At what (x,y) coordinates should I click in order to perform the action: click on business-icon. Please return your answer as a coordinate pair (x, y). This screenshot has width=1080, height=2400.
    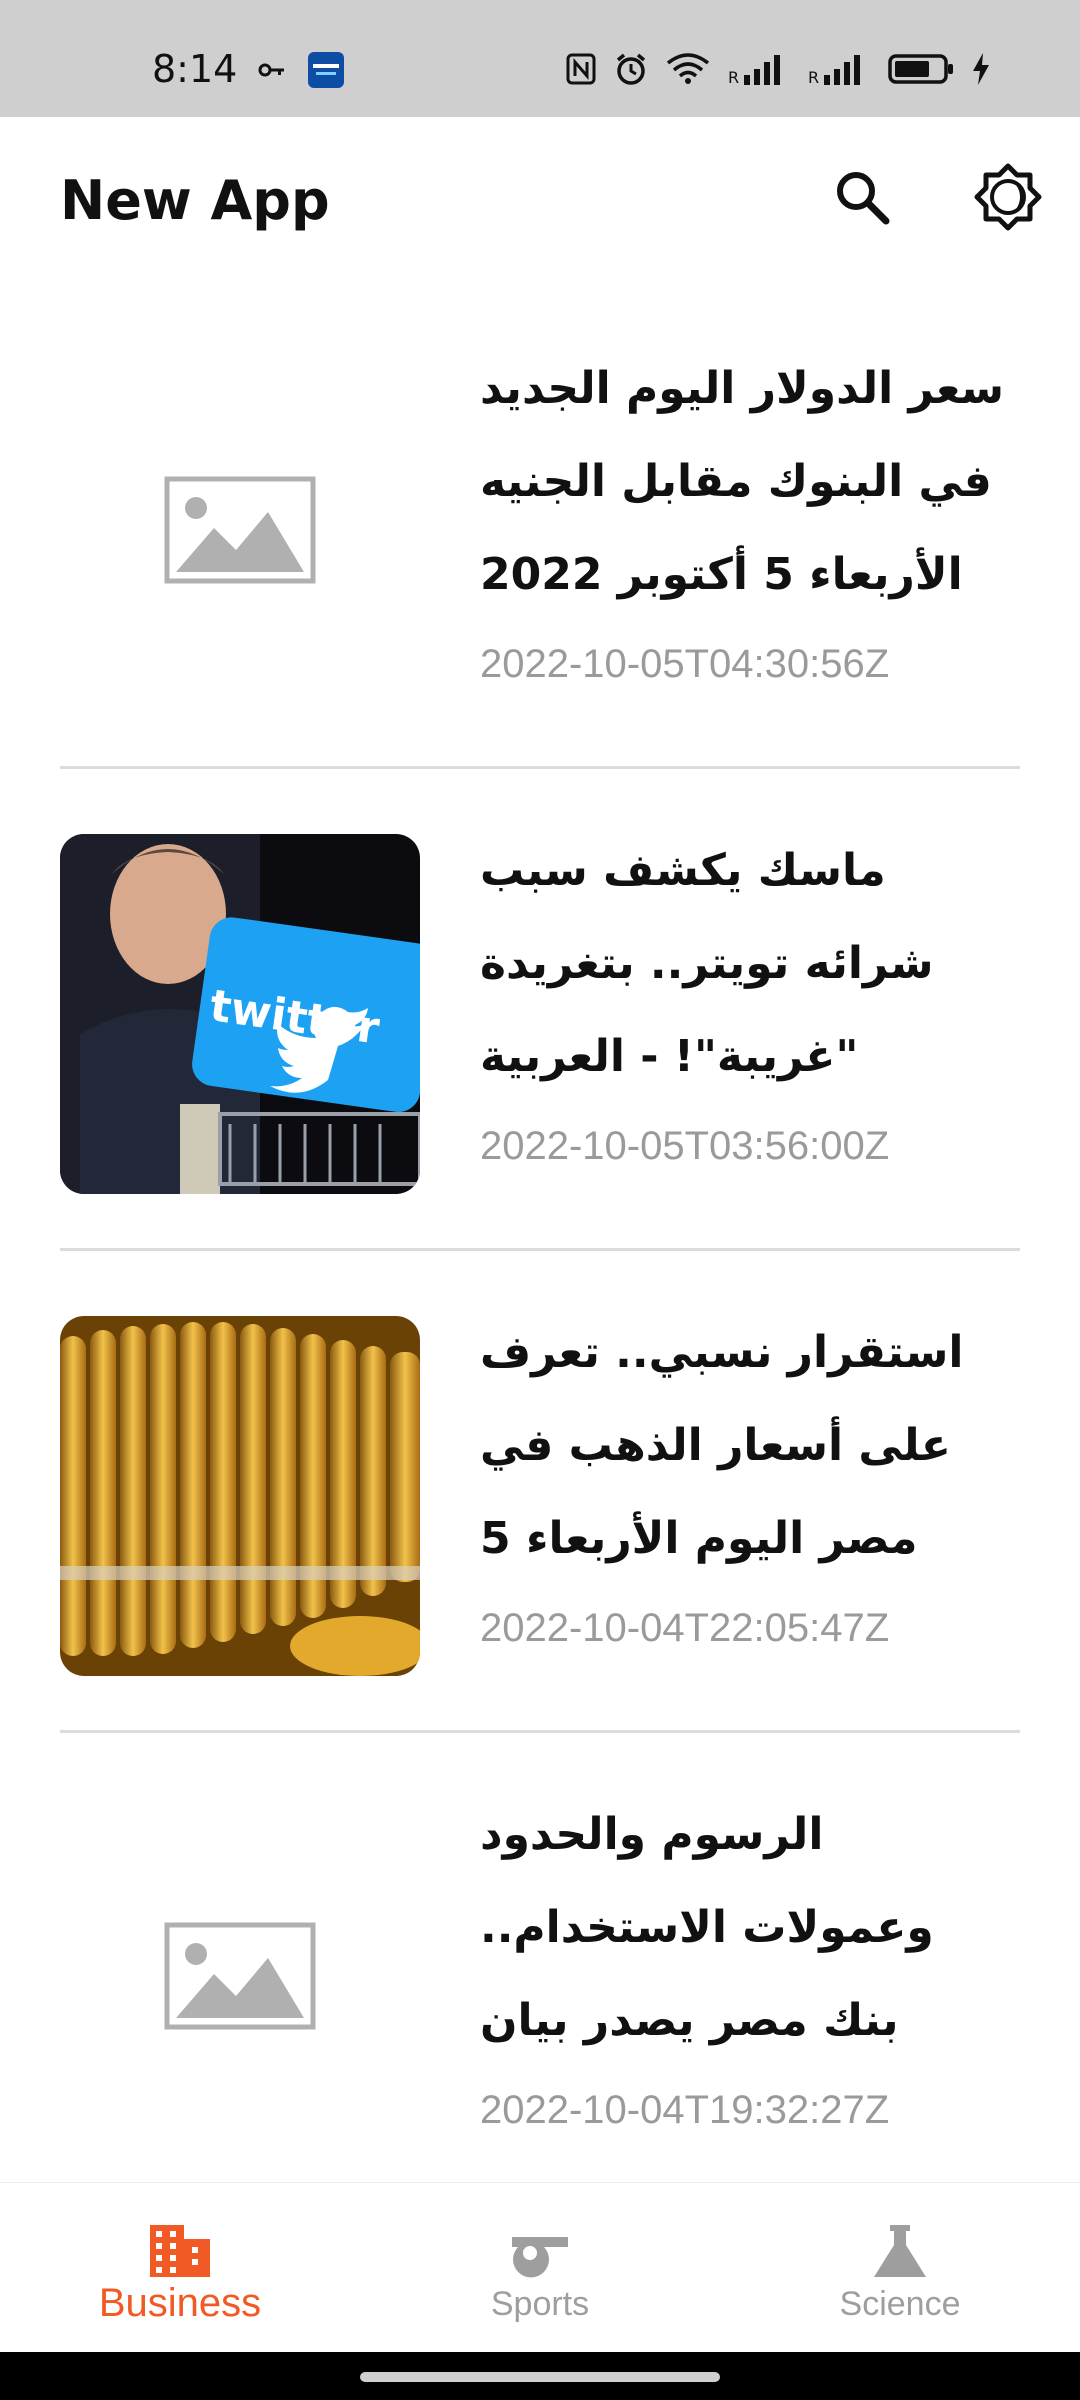
    Looking at the image, I should click on (180, 2251).